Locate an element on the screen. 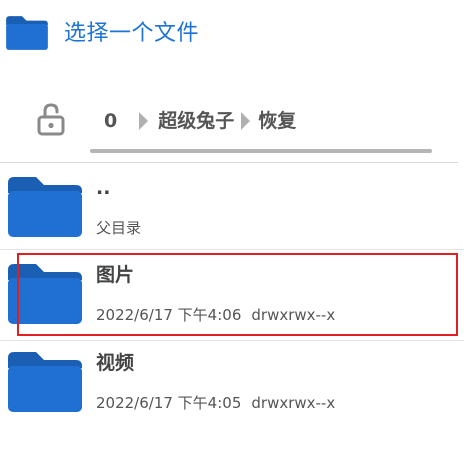 This screenshot has width=464, height=471. file-meta: 2022/6/17 下午4:06 drwxrwx--x is located at coordinates (215, 315).